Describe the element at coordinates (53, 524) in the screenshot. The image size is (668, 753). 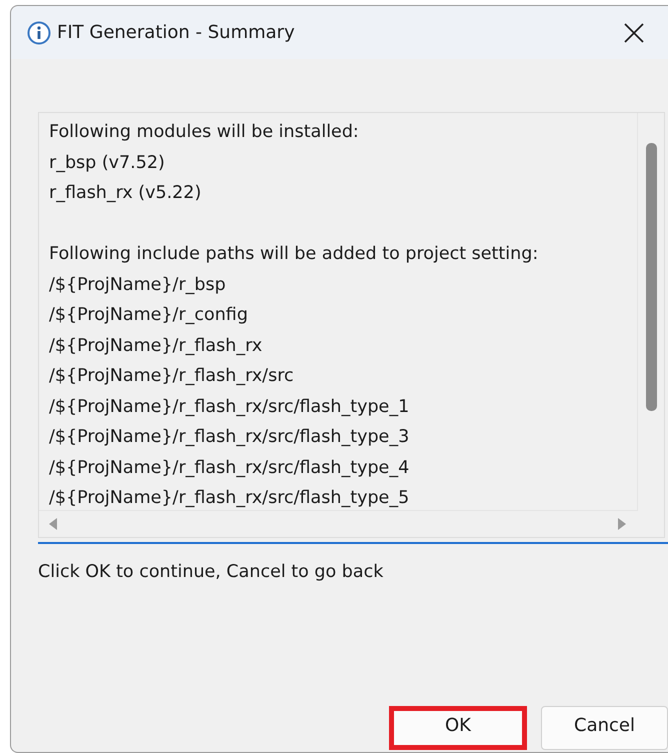
I see `left-arrow-icon` at that location.